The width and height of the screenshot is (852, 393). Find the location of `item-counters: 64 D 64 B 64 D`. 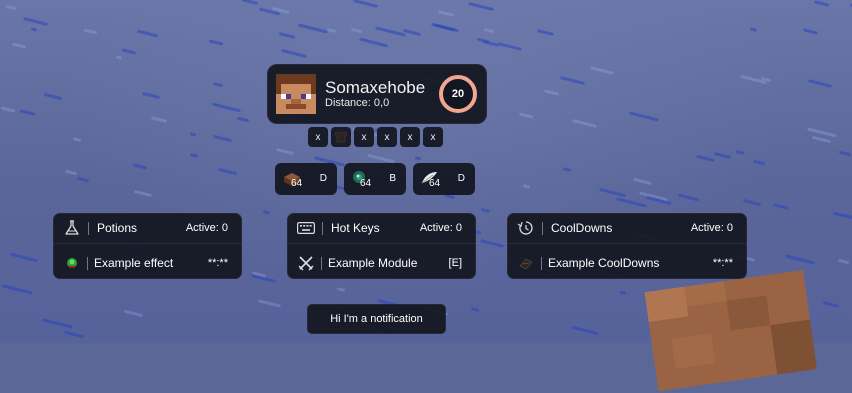

item-counters: 64 D 64 B 64 D is located at coordinates (375, 179).